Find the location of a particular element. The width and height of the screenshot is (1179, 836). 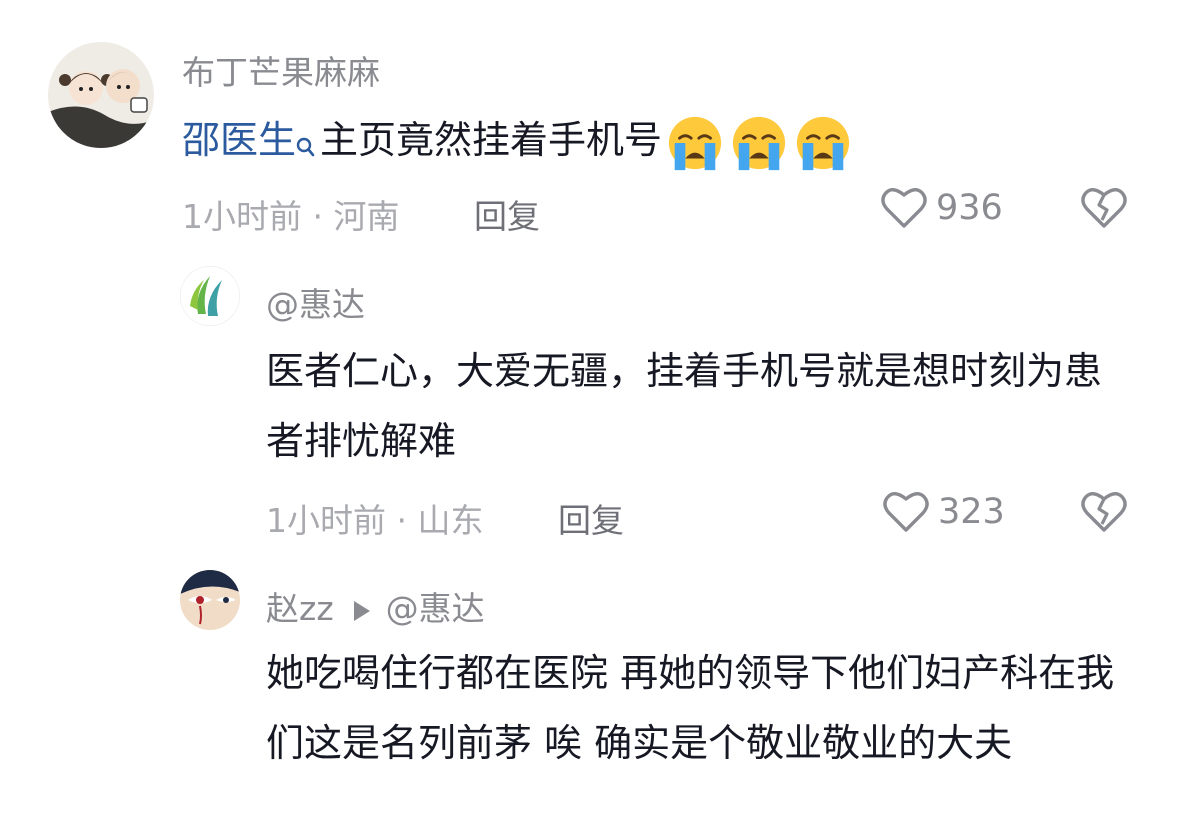

comment-text-1: 邵医生 主页竟然挂着手机号 is located at coordinates (517, 143).